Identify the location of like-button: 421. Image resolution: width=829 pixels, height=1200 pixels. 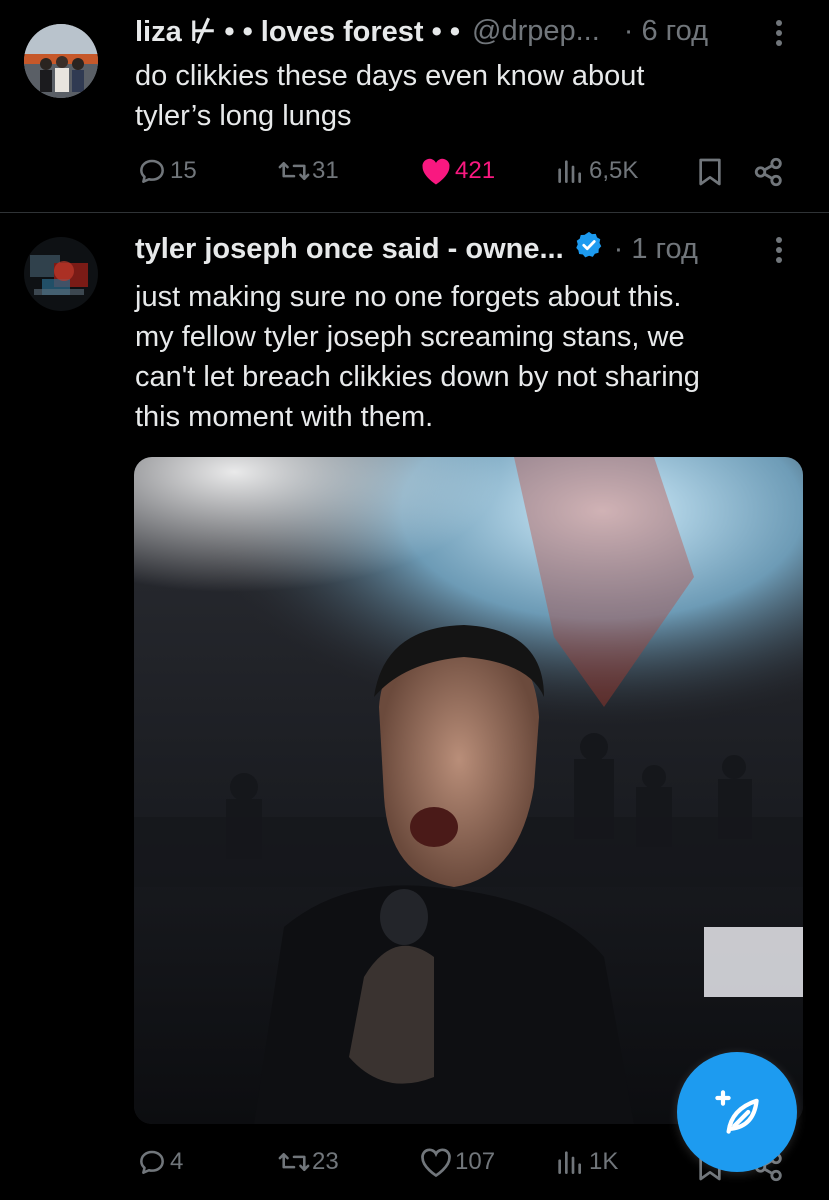
(457, 171).